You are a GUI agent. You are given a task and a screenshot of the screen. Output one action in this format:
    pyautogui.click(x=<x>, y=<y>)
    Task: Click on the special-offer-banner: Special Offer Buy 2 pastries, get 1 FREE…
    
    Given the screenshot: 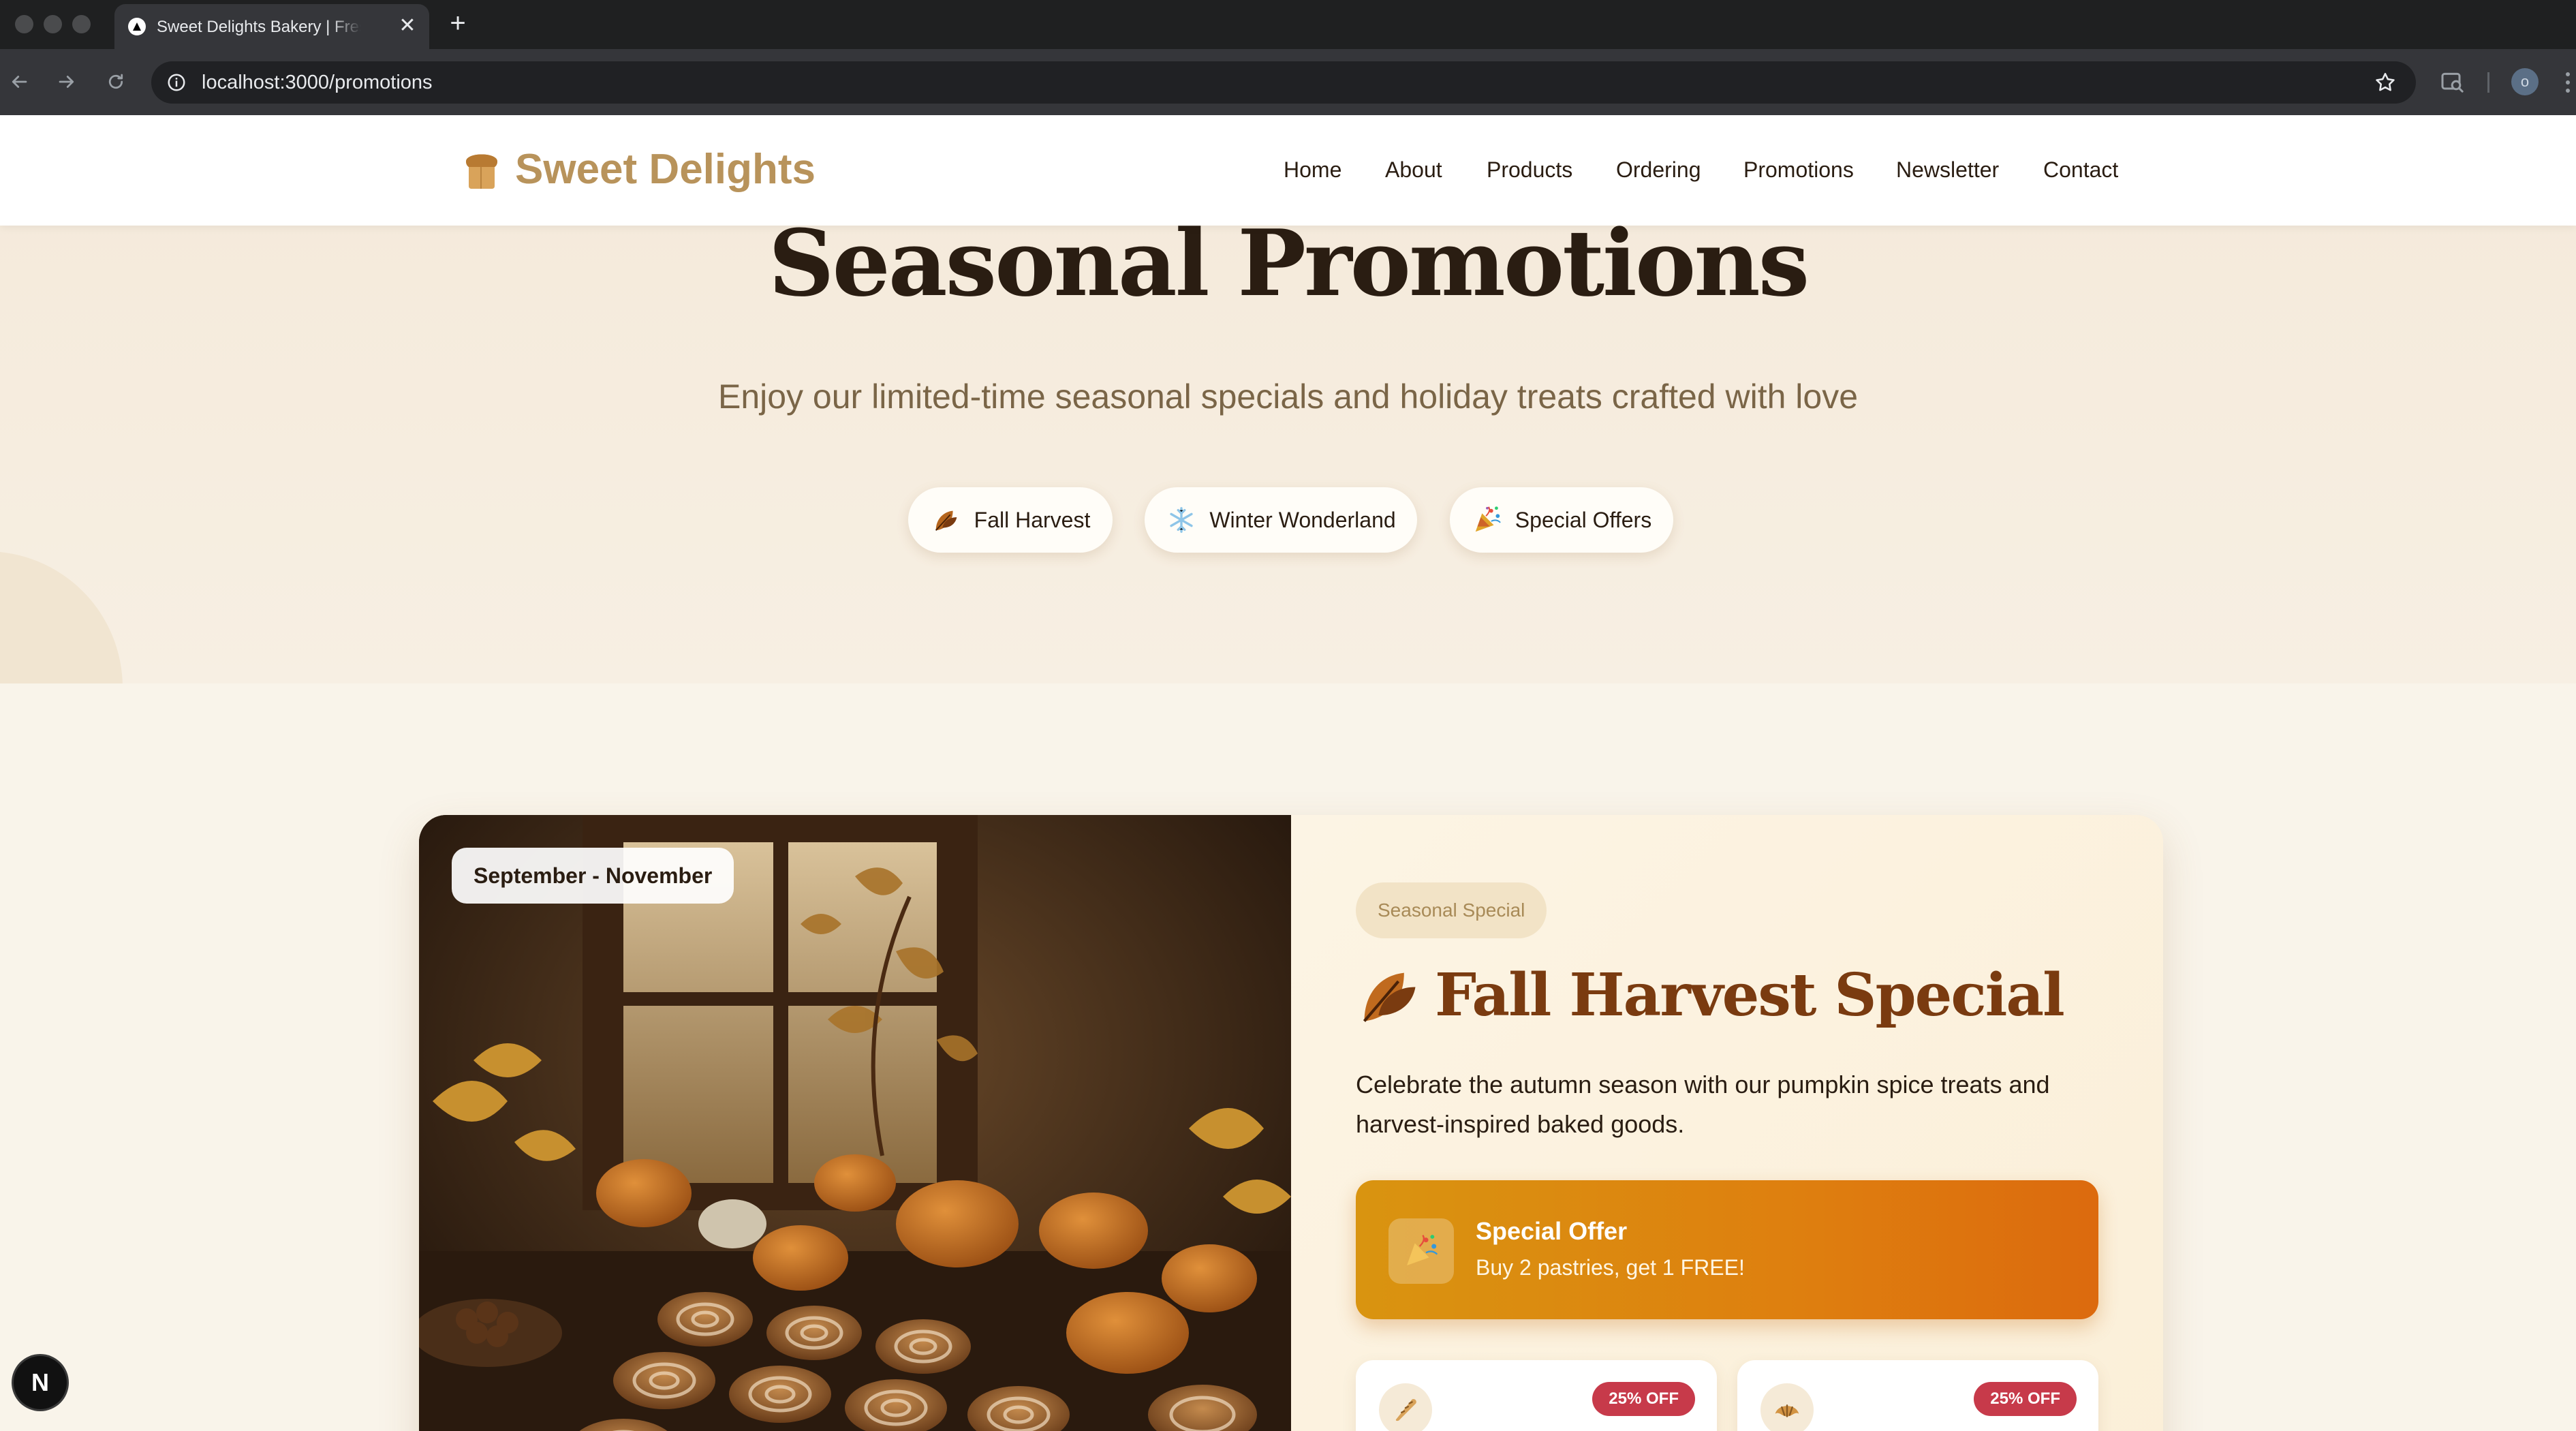 What is the action you would take?
    pyautogui.click(x=1727, y=1249)
    